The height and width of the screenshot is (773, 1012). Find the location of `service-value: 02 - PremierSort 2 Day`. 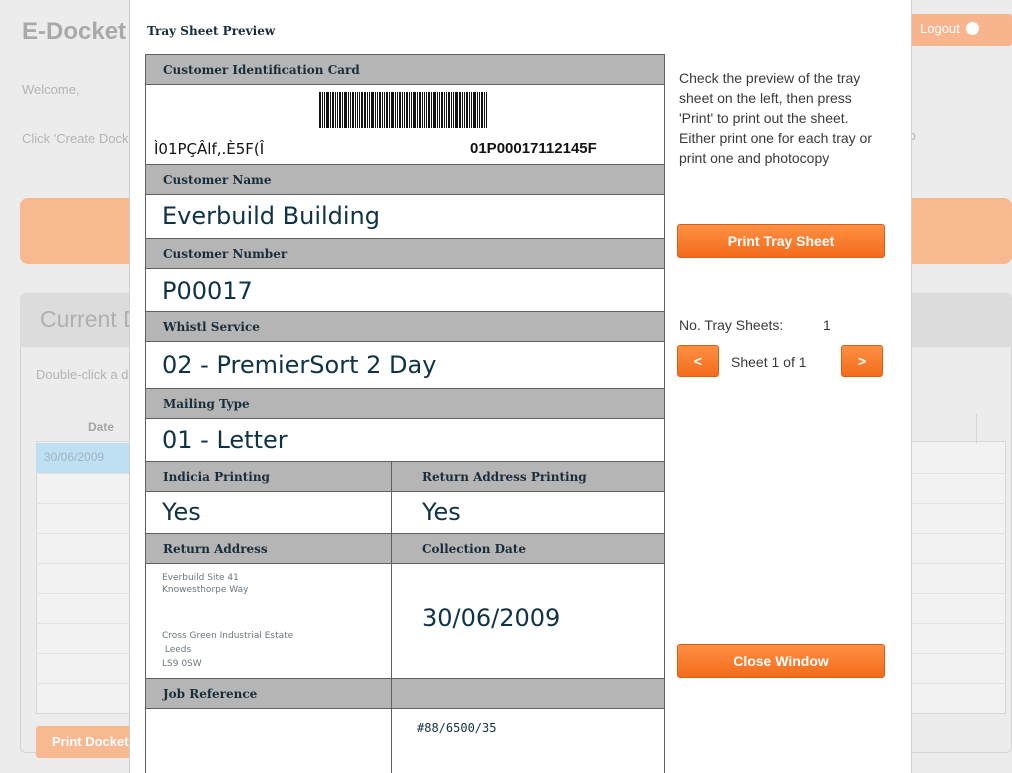

service-value: 02 - PremierSort 2 Day is located at coordinates (299, 365).